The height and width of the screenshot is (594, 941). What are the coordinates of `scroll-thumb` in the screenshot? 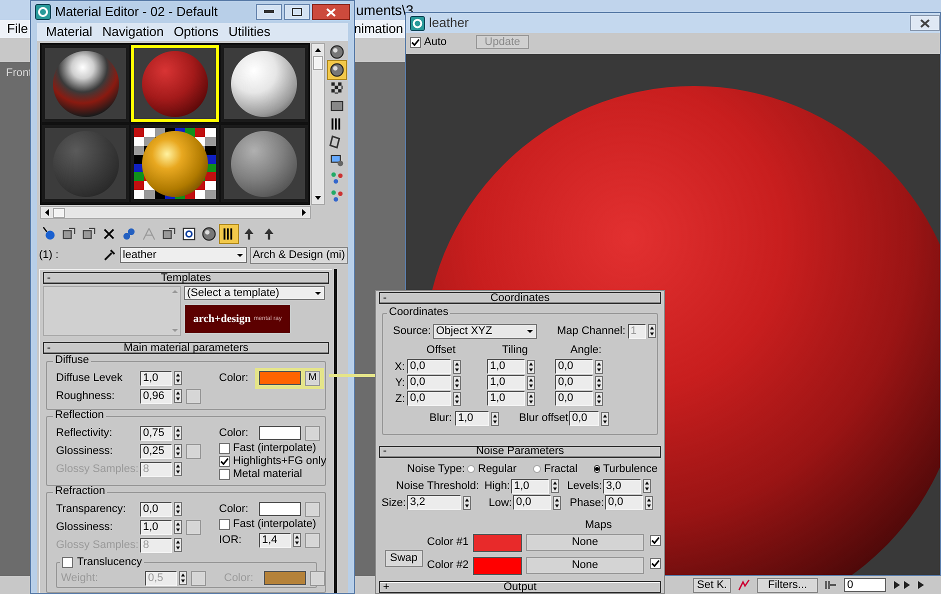 It's located at (318, 63).